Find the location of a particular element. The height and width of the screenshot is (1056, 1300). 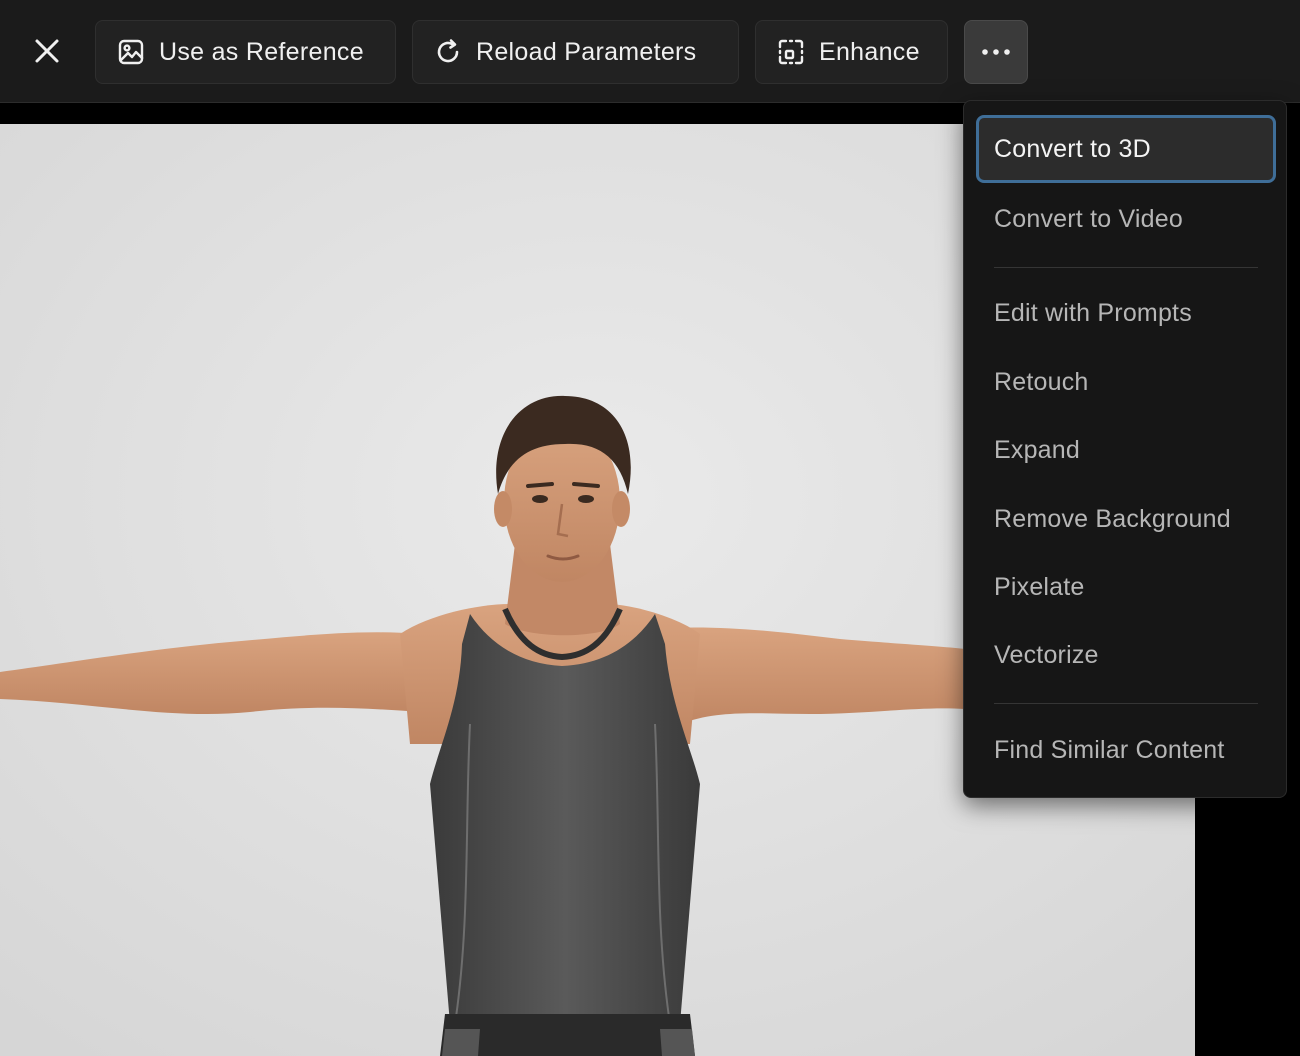

enhance-button: Enhance is located at coordinates (851, 52).